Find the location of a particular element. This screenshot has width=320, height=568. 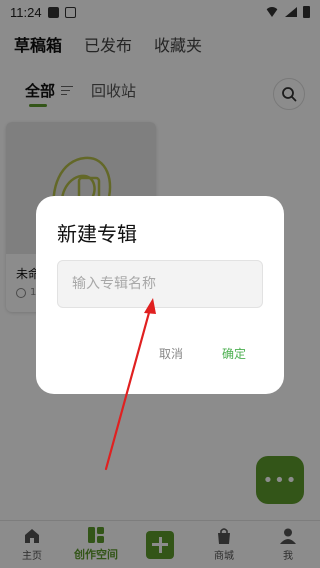

cancel-button: 取消 is located at coordinates (171, 353).